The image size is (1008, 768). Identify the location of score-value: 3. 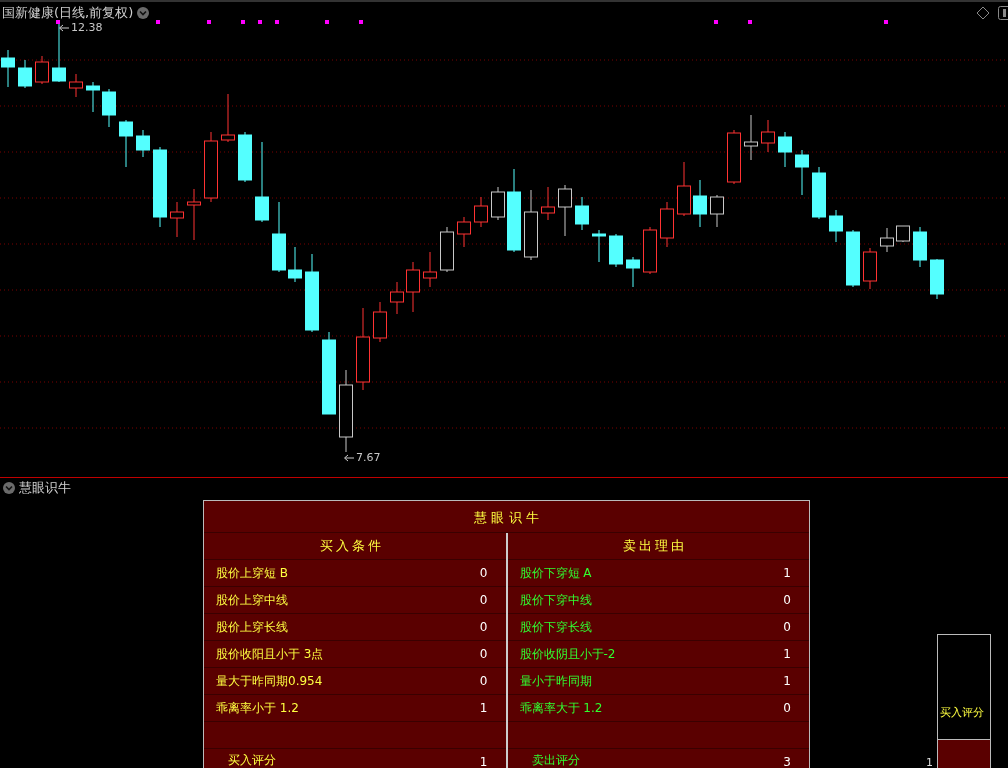
(787, 761).